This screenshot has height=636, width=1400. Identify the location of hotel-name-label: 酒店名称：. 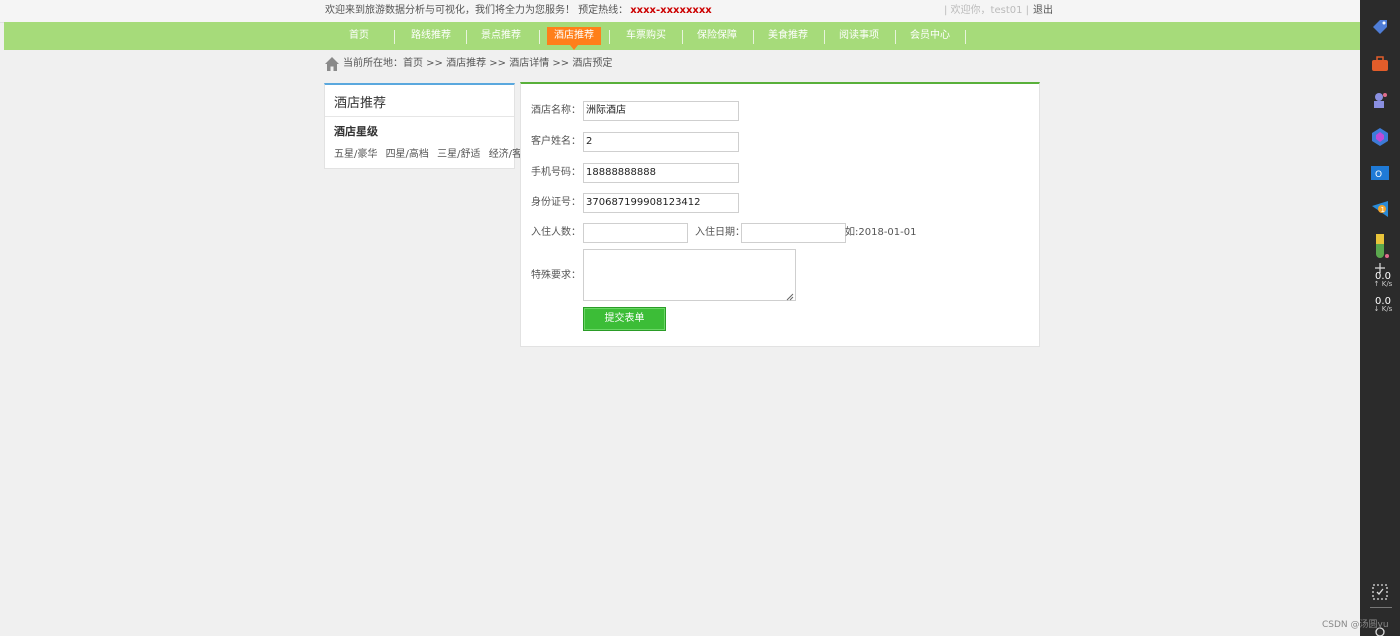
(556, 110).